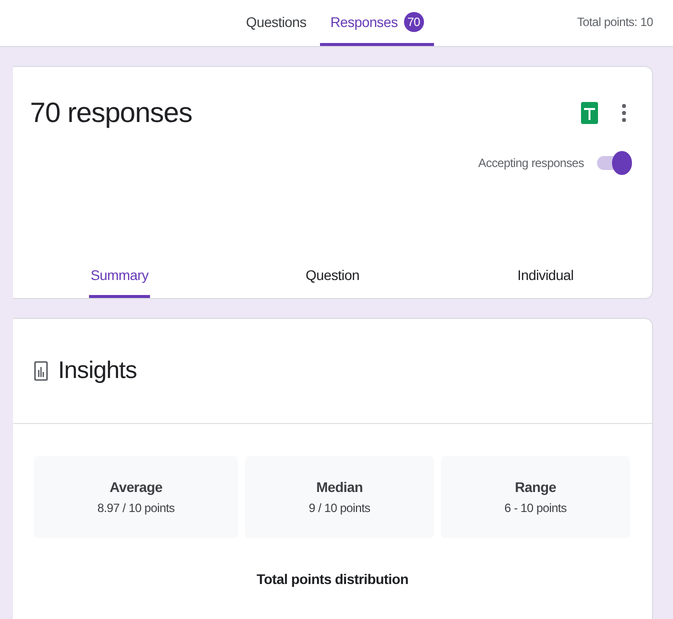 Image resolution: width=673 pixels, height=619 pixels. Describe the element at coordinates (97, 371) in the screenshot. I see `insights-title: Insights` at that location.